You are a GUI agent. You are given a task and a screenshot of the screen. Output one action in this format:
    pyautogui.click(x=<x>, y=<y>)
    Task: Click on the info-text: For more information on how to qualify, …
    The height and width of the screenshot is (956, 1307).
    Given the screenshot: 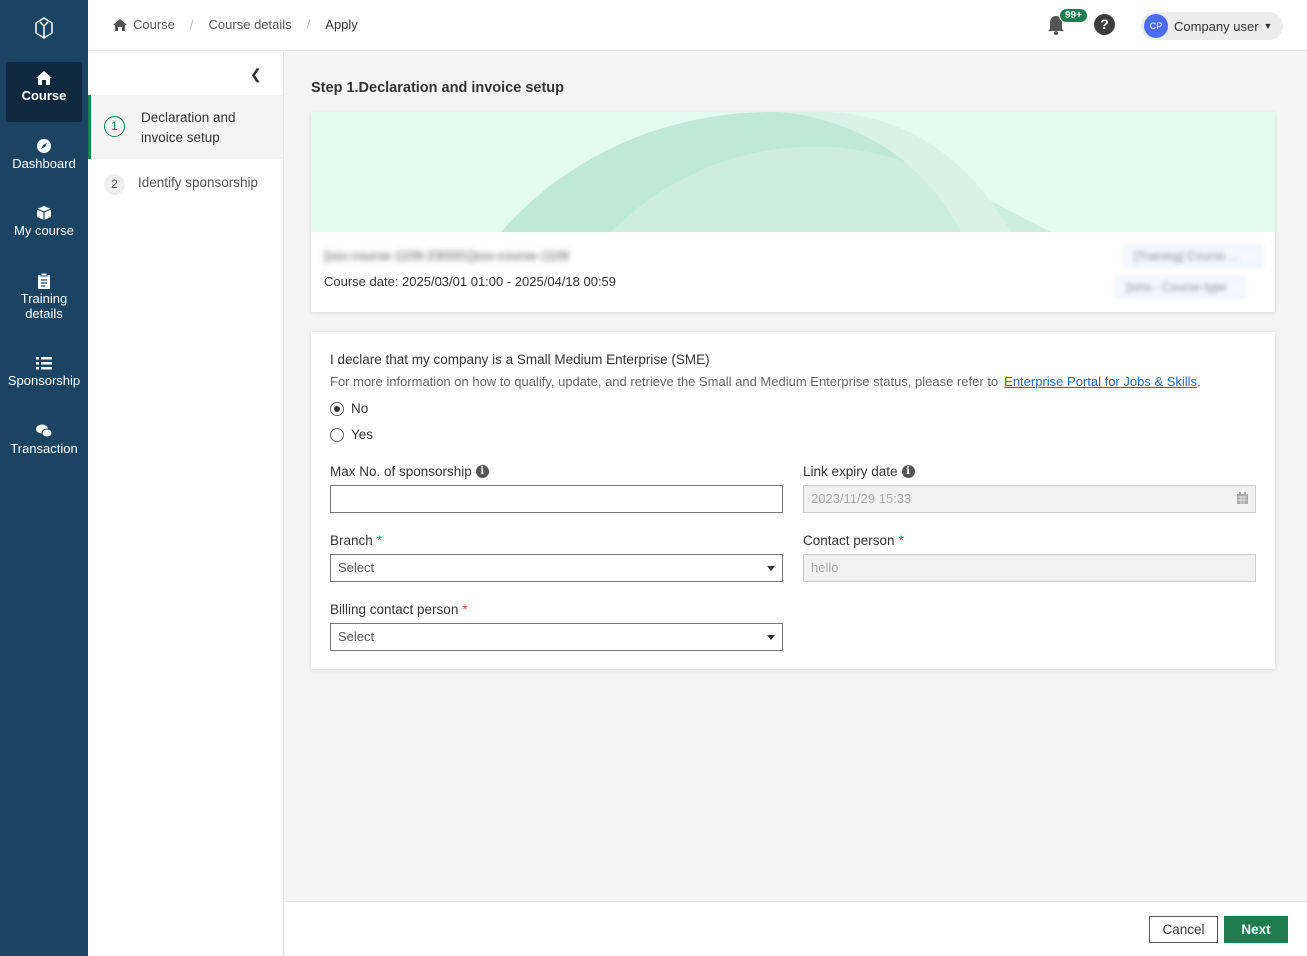 What is the action you would take?
    pyautogui.click(x=664, y=381)
    